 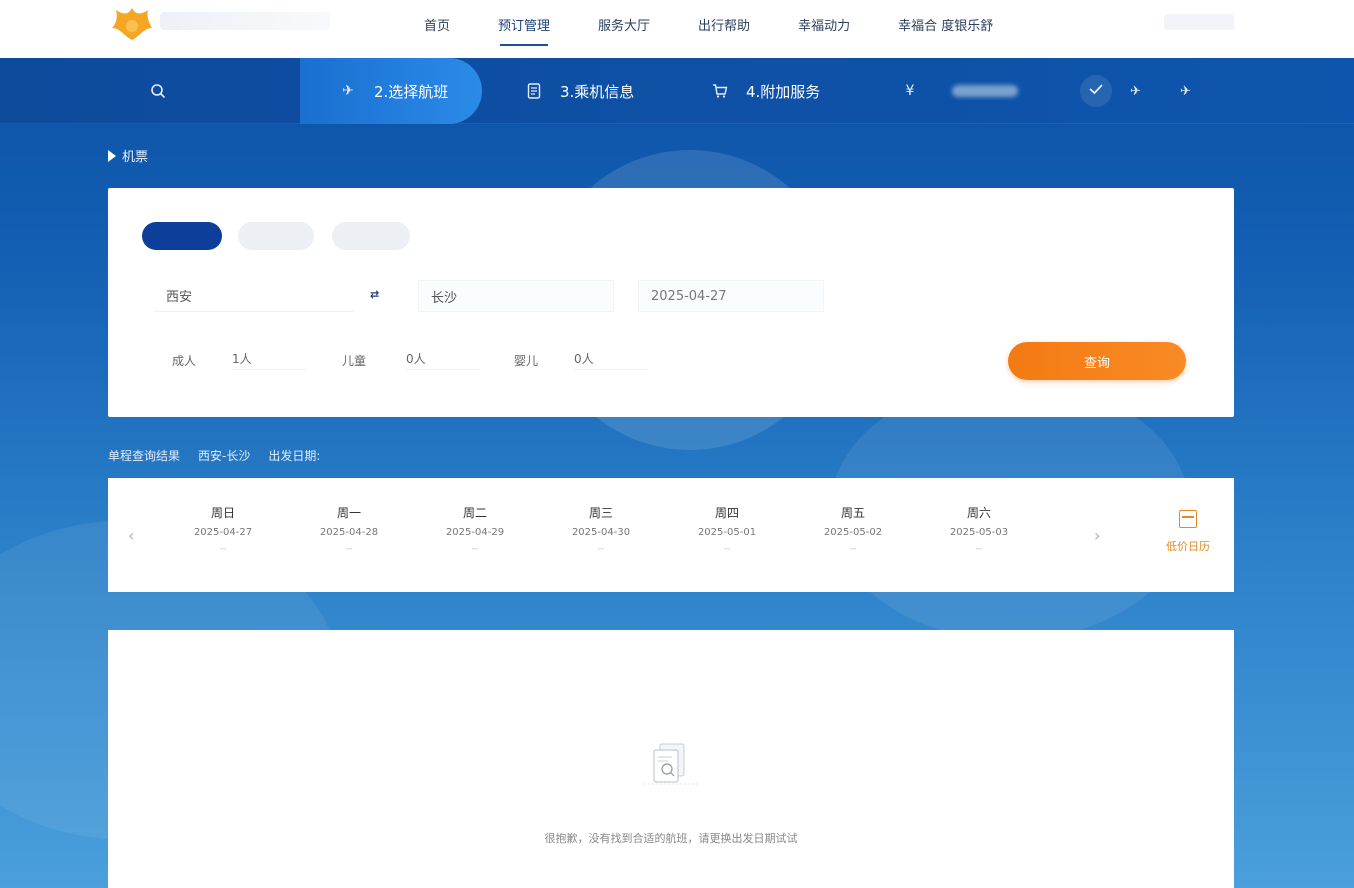 I want to click on date-value: 2025-04-28, so click(x=349, y=532).